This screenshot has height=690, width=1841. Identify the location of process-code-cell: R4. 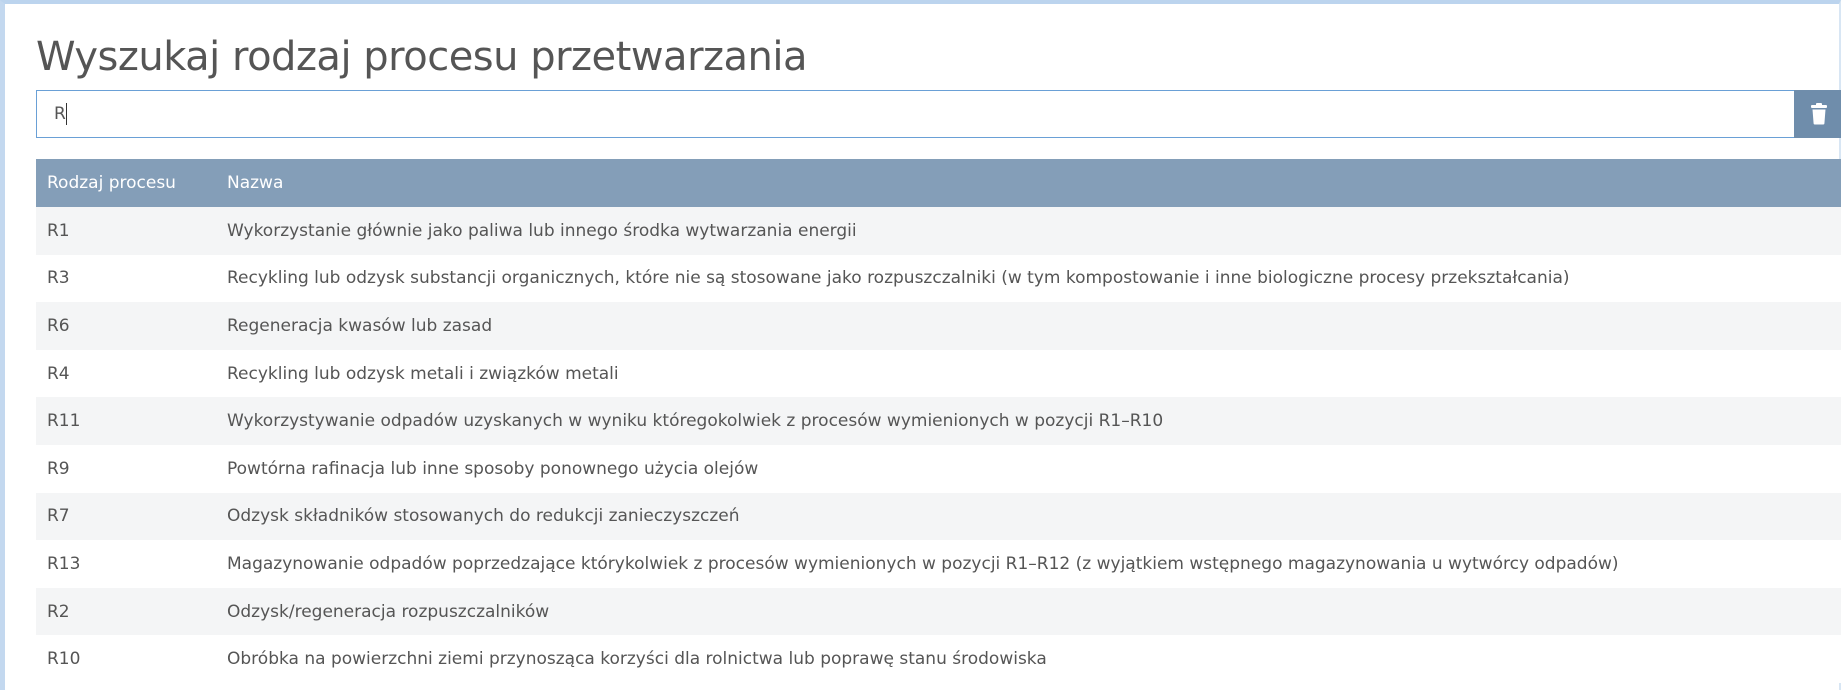
(126, 373).